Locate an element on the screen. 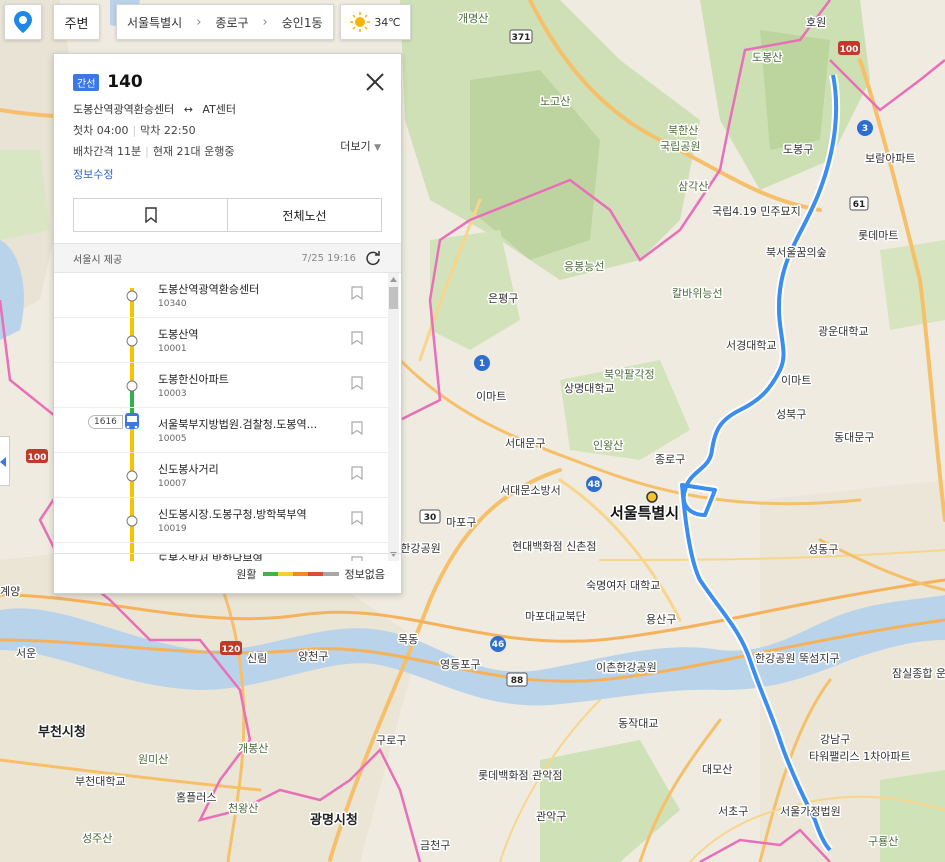  more-button: 더보기 ▼ is located at coordinates (360, 146).